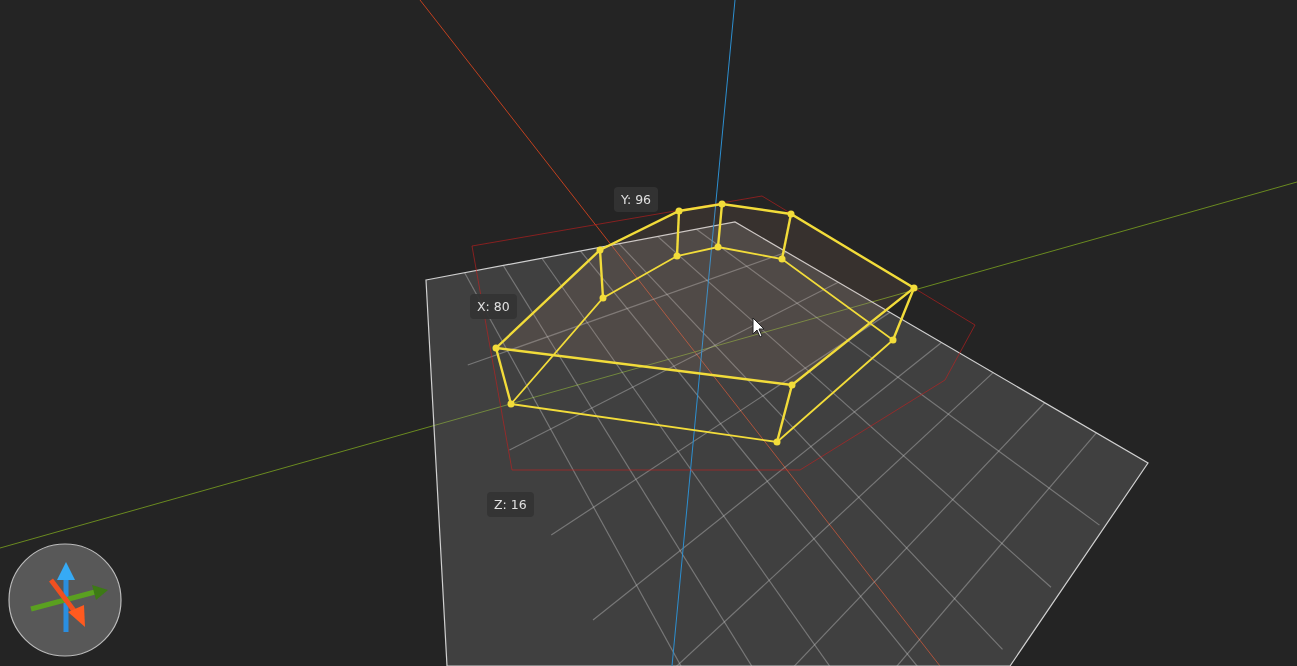 The width and height of the screenshot is (1297, 666). I want to click on dimension-label: Y: 96, so click(636, 199).